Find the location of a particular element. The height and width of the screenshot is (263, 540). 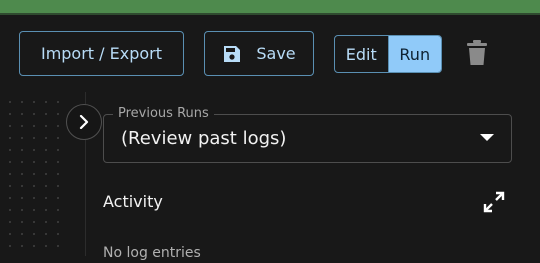

top-bar-shadow is located at coordinates (270, 14).